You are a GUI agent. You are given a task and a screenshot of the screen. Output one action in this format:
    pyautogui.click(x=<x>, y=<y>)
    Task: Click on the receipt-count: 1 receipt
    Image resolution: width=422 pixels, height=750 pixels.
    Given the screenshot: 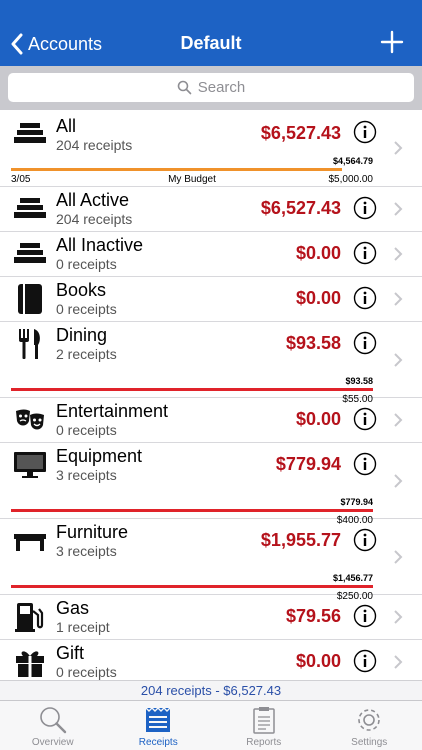 What is the action you would take?
    pyautogui.click(x=83, y=627)
    